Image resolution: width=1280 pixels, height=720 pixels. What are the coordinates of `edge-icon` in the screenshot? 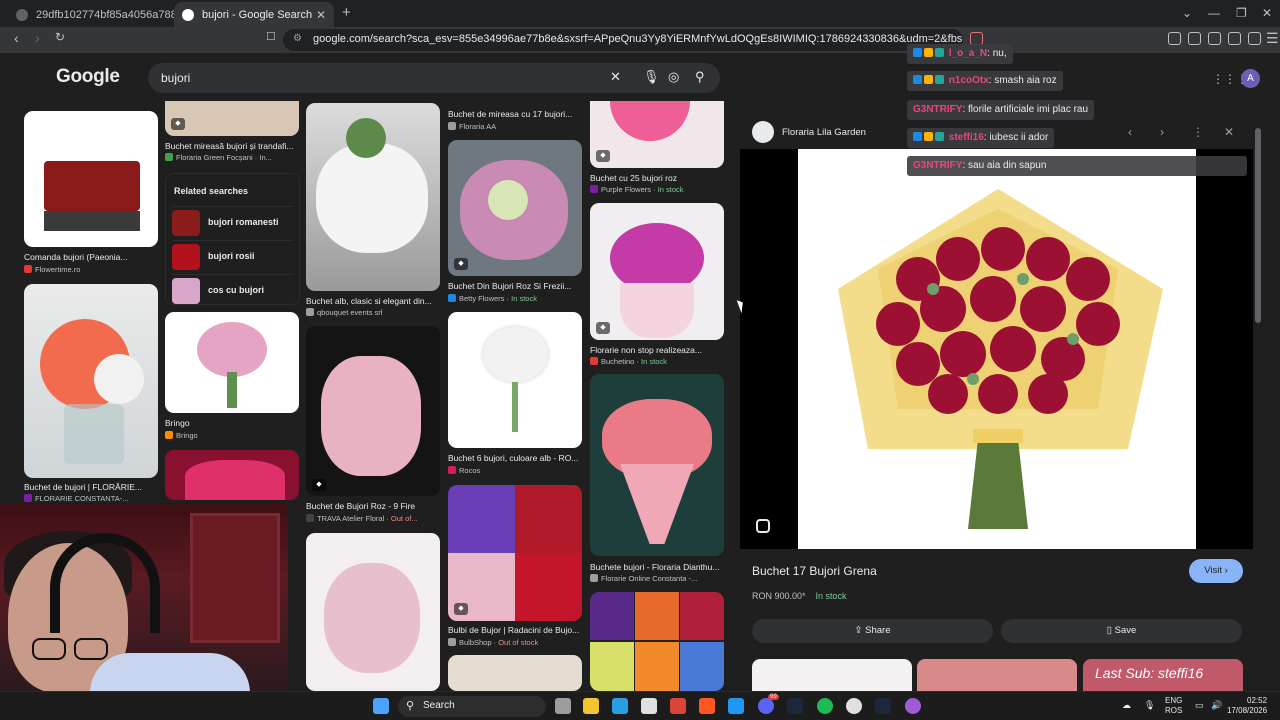 It's located at (620, 706).